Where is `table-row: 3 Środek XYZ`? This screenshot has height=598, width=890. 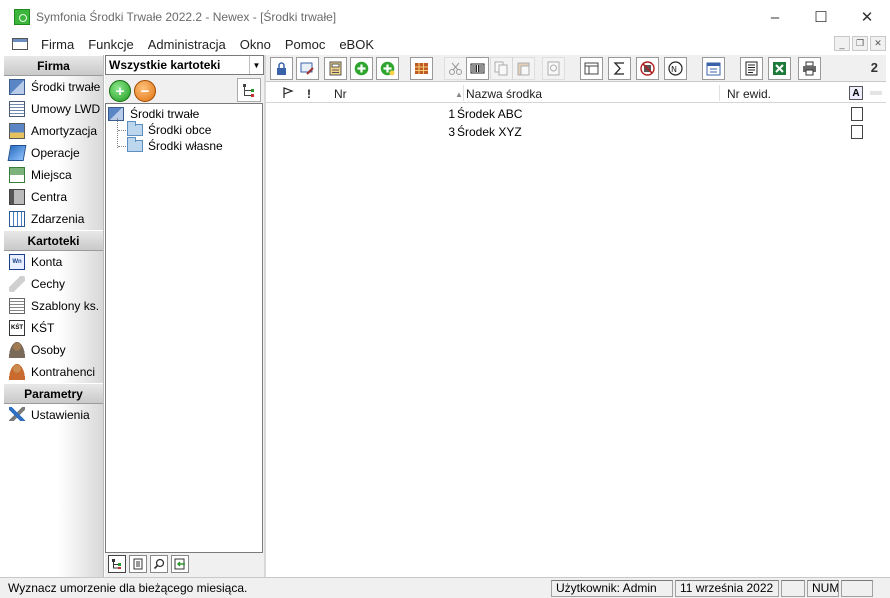 table-row: 3 Środek XYZ is located at coordinates (576, 132).